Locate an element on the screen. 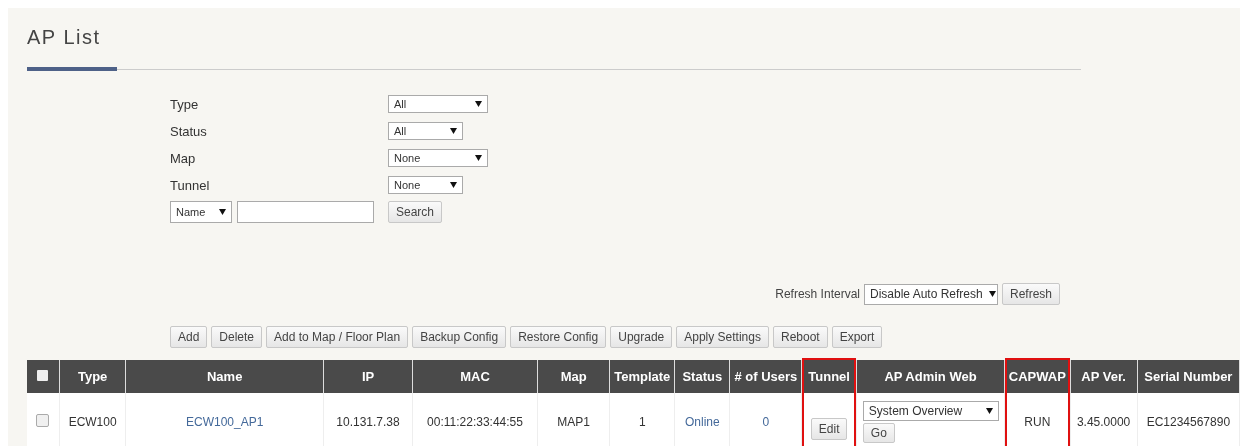 This screenshot has height=446, width=1249. column-header: CAPWAP is located at coordinates (1037, 376).